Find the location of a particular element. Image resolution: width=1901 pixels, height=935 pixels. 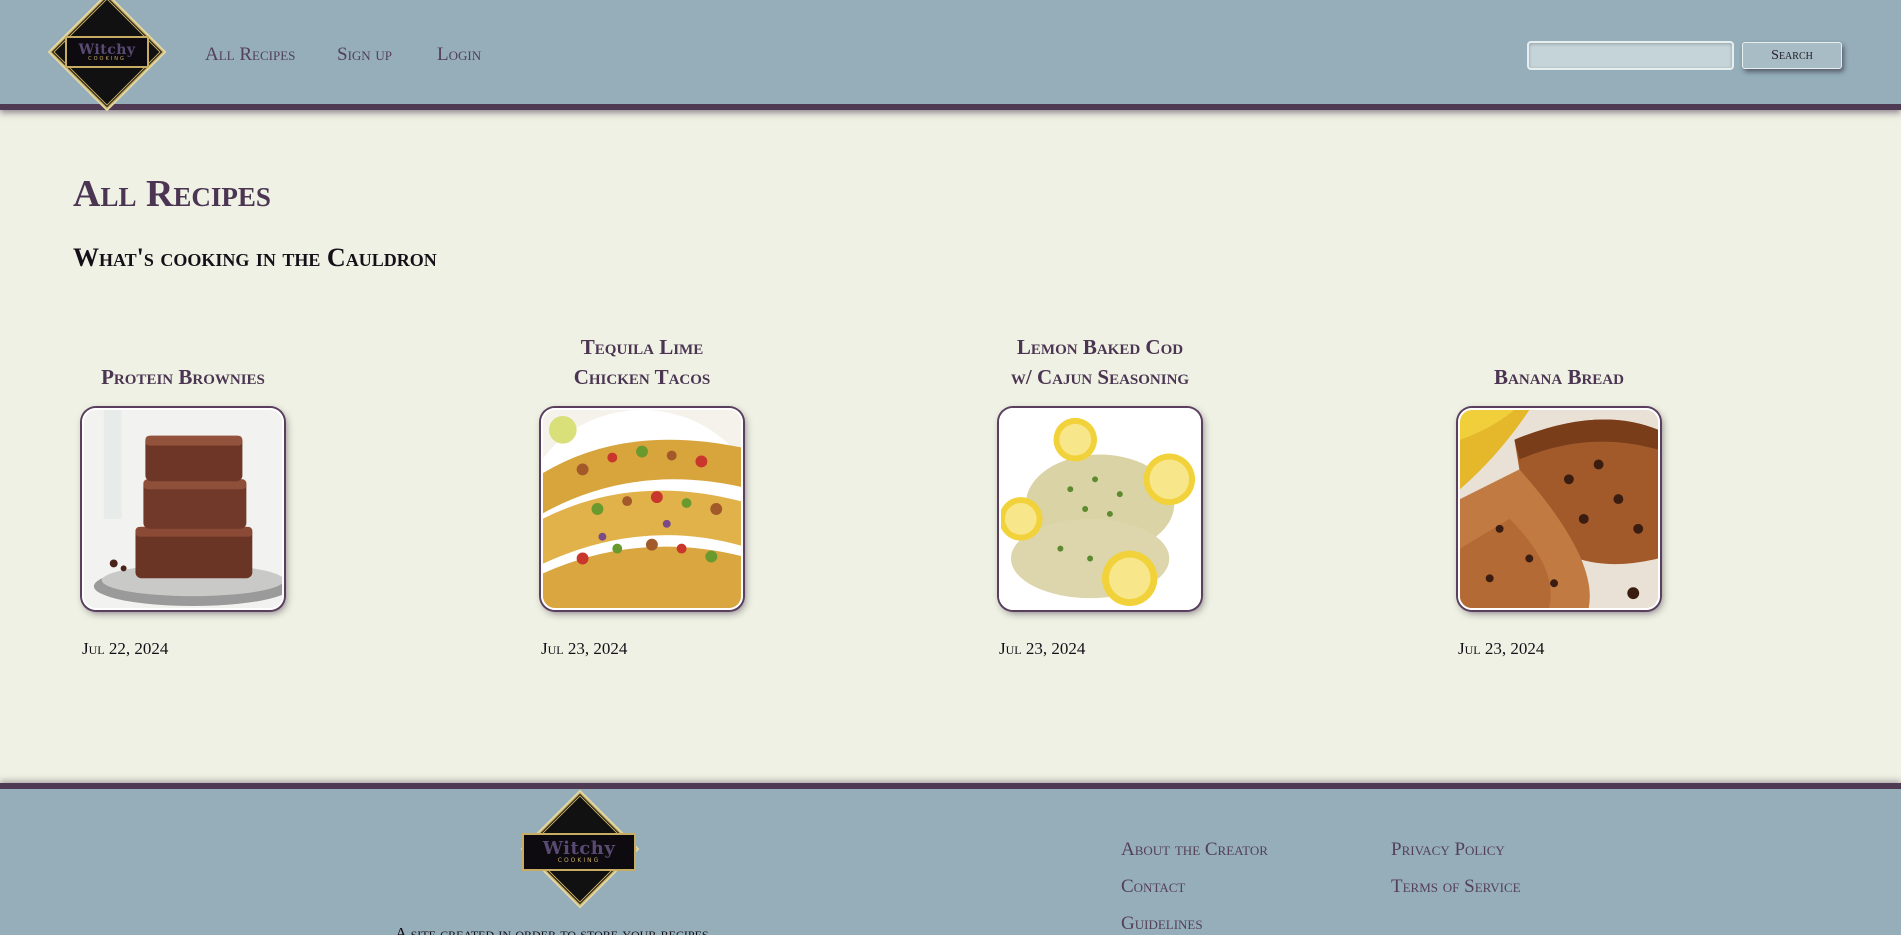

nav-sign-up: Sign up is located at coordinates (364, 55).